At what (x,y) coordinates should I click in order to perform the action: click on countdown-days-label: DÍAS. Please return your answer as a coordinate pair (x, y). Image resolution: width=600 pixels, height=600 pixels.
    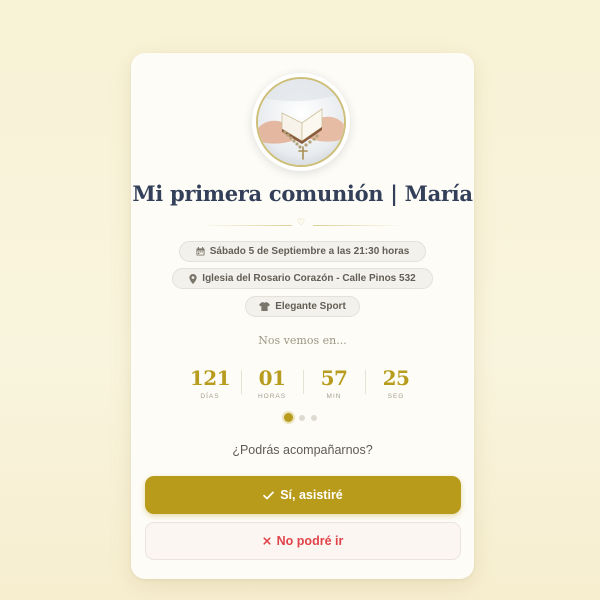
    Looking at the image, I should click on (210, 396).